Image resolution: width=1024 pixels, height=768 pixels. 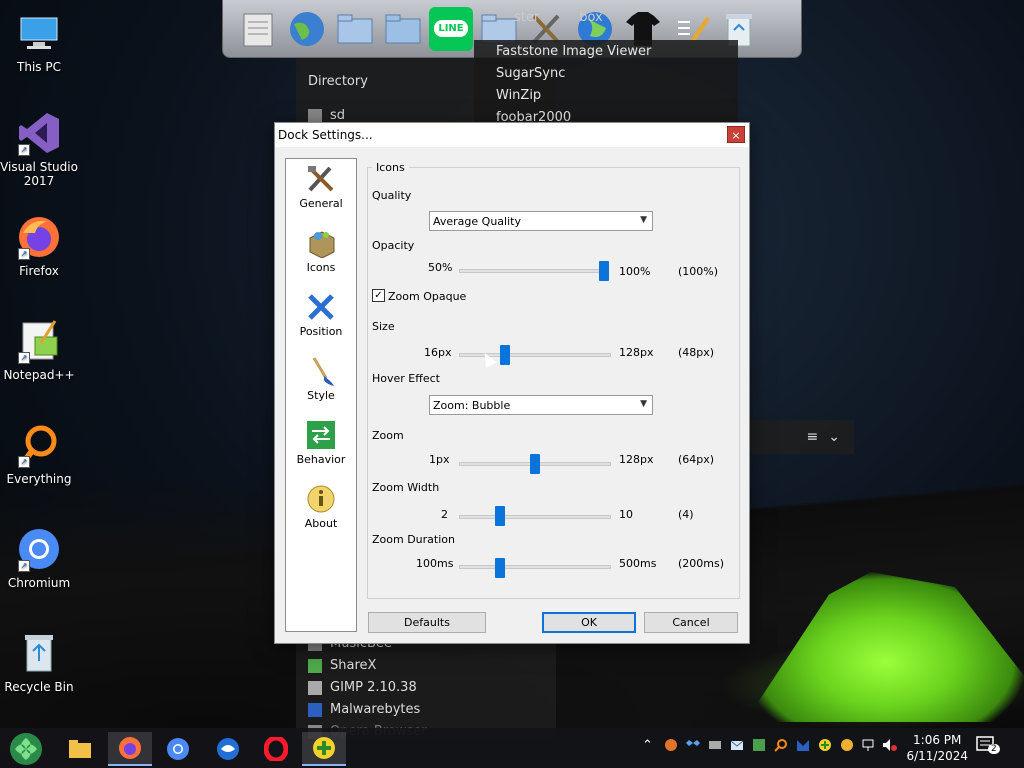 What do you see at coordinates (178, 749) in the screenshot?
I see `chromium-icon` at bounding box center [178, 749].